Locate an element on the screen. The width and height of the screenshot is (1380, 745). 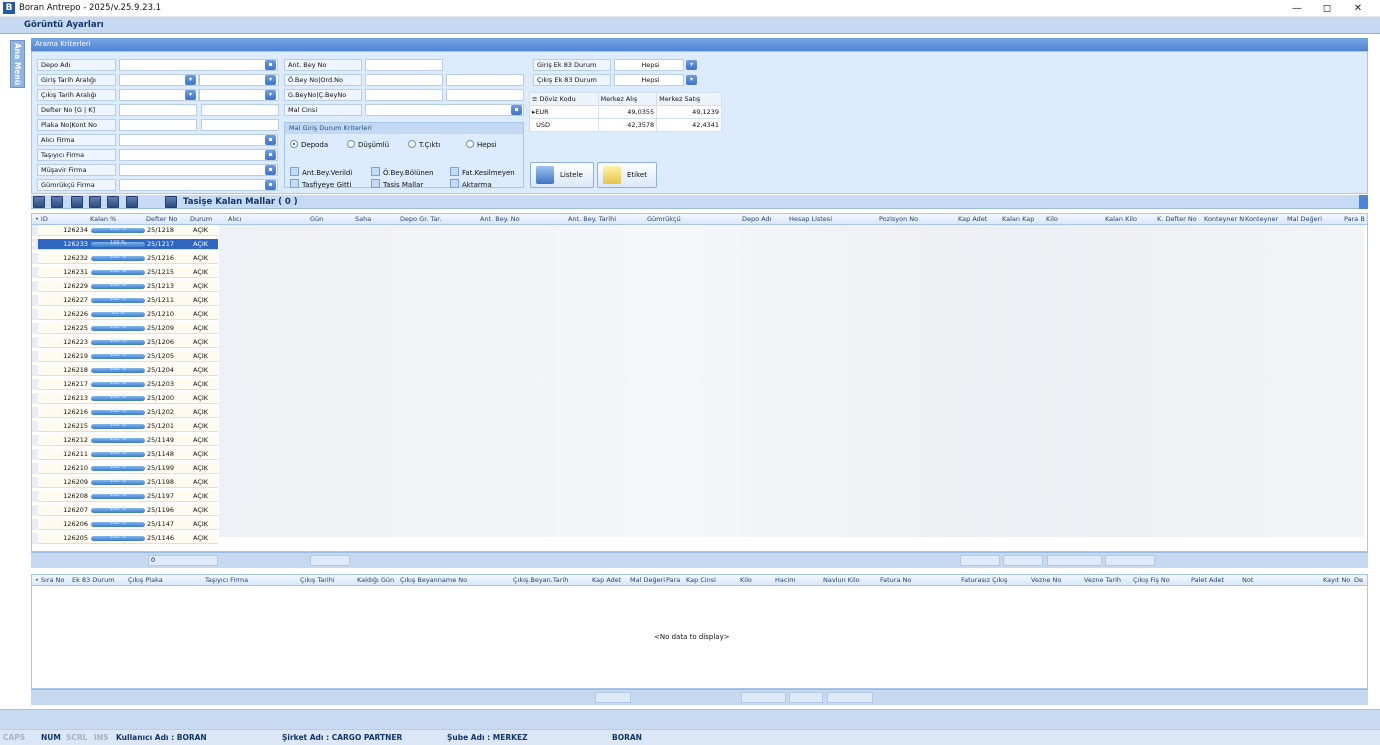
mal-cinsi-input is located at coordinates (444, 110).